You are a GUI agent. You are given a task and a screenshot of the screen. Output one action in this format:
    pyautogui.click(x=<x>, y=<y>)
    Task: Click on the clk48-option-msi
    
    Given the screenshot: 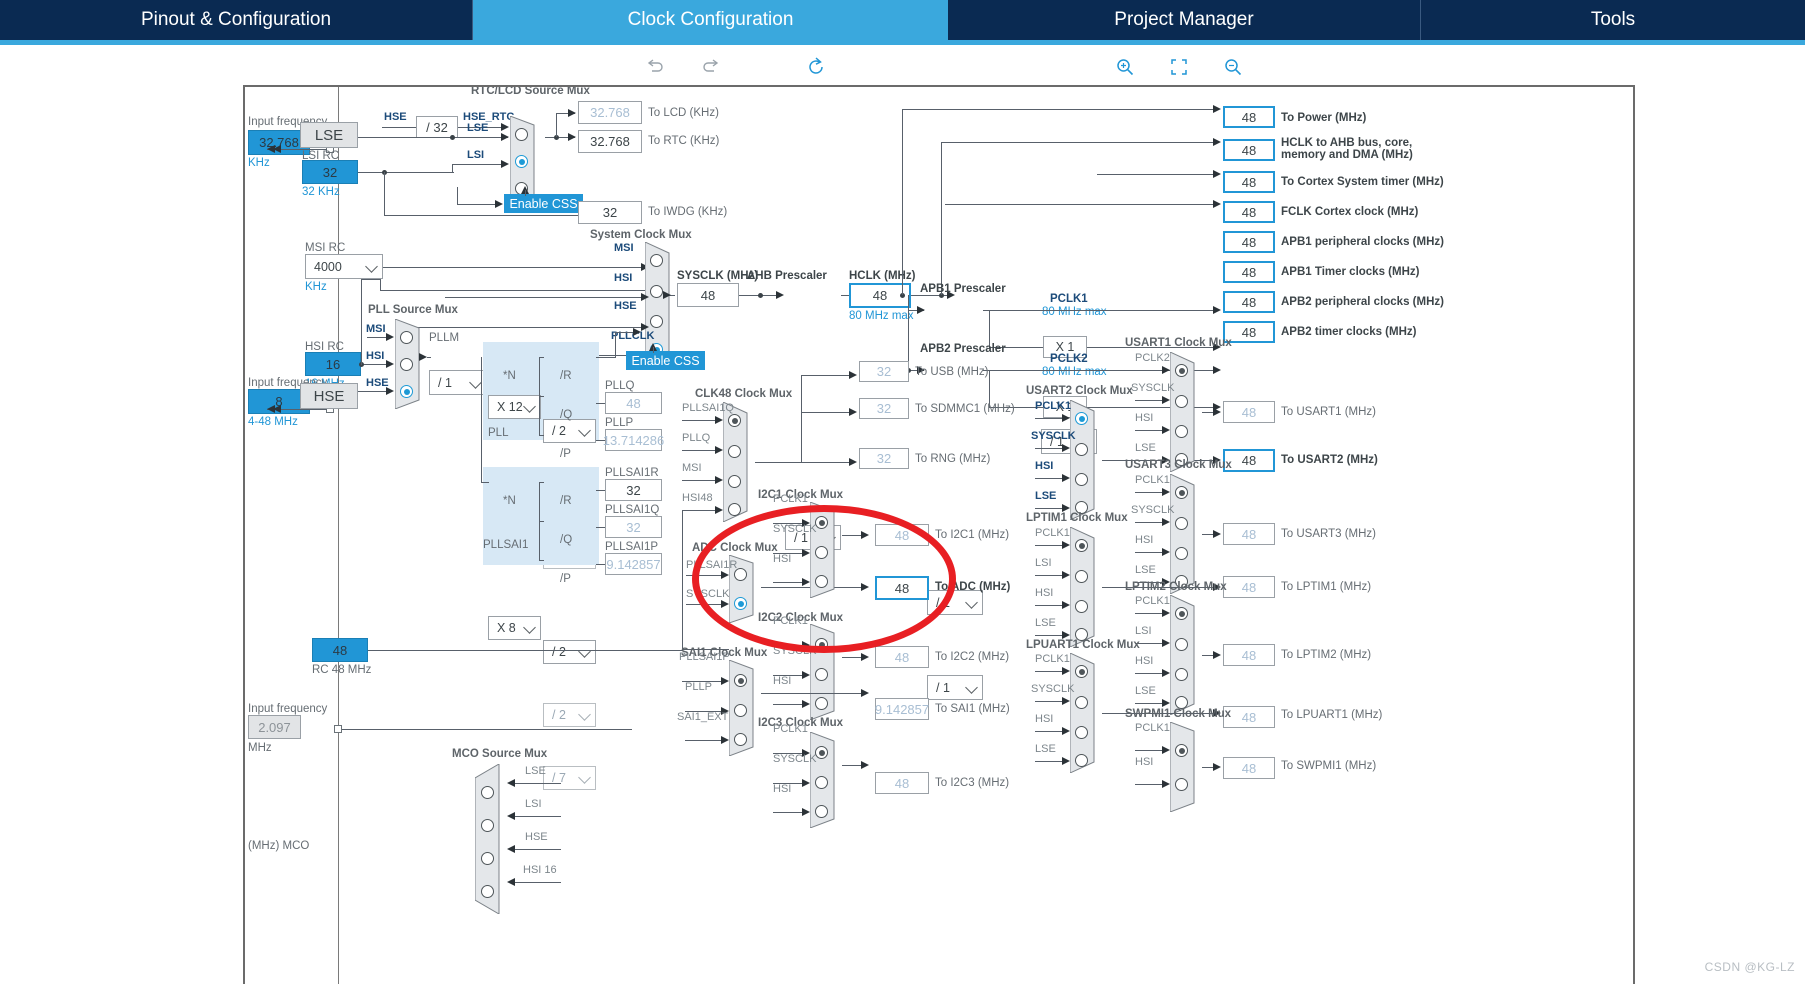 What is the action you would take?
    pyautogui.click(x=734, y=481)
    